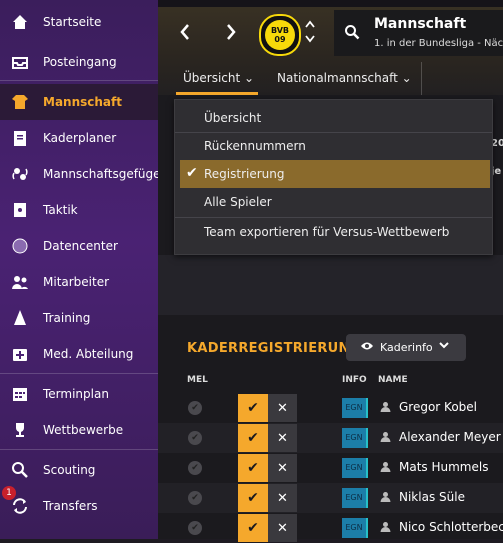  What do you see at coordinates (438, 407) in the screenshot?
I see `player-name: Gregor Kobel` at bounding box center [438, 407].